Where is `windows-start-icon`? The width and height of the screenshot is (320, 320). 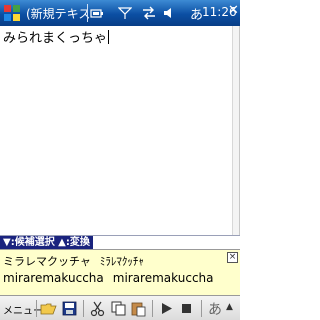
windows-start-icon is located at coordinates (12, 13).